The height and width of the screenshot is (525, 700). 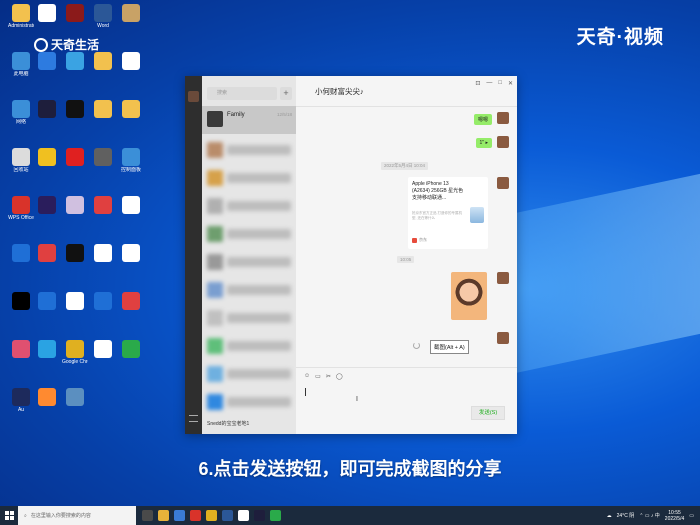 I want to click on screenshot-tooltip: 截图(Alt + A), so click(x=449, y=347).